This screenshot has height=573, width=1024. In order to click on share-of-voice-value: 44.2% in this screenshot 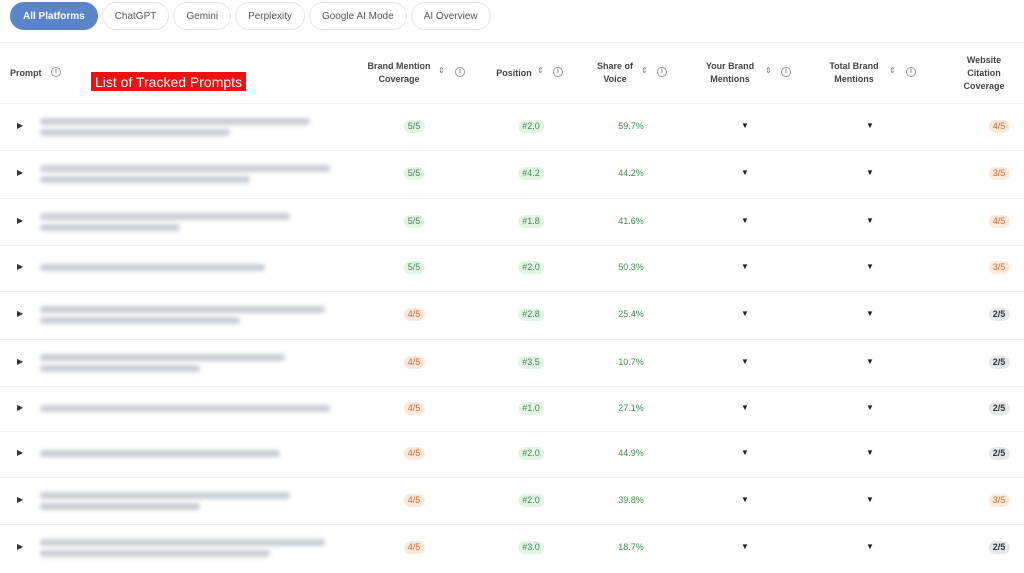, I will do `click(631, 173)`.